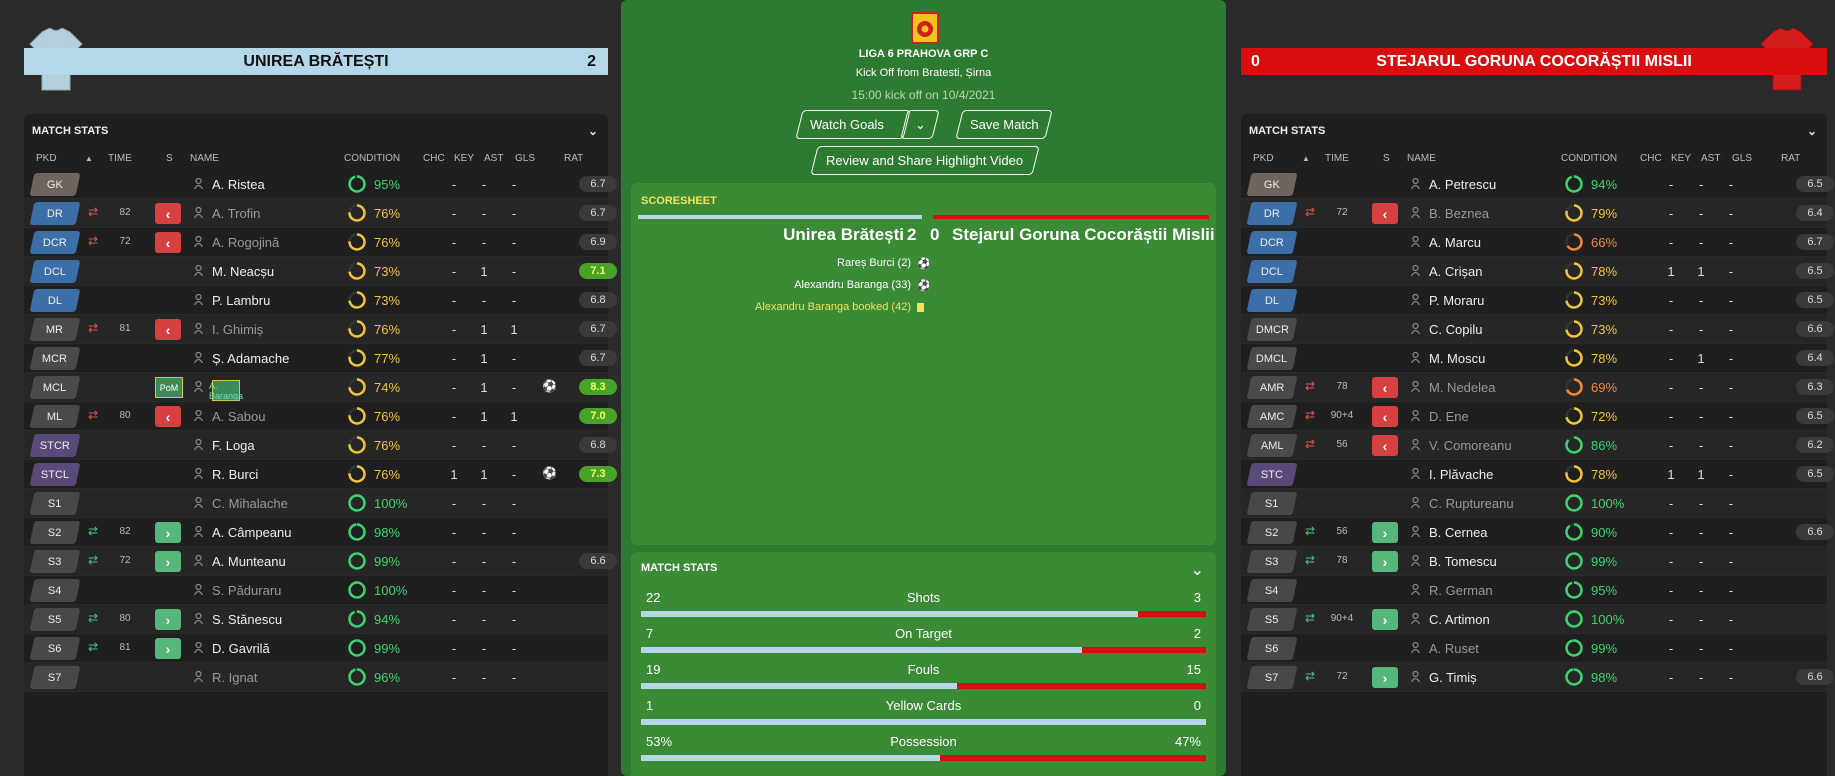 The width and height of the screenshot is (1835, 776). I want to click on table-row: S1 C. Ruptureanu 100% - - -, so click(1534, 503).